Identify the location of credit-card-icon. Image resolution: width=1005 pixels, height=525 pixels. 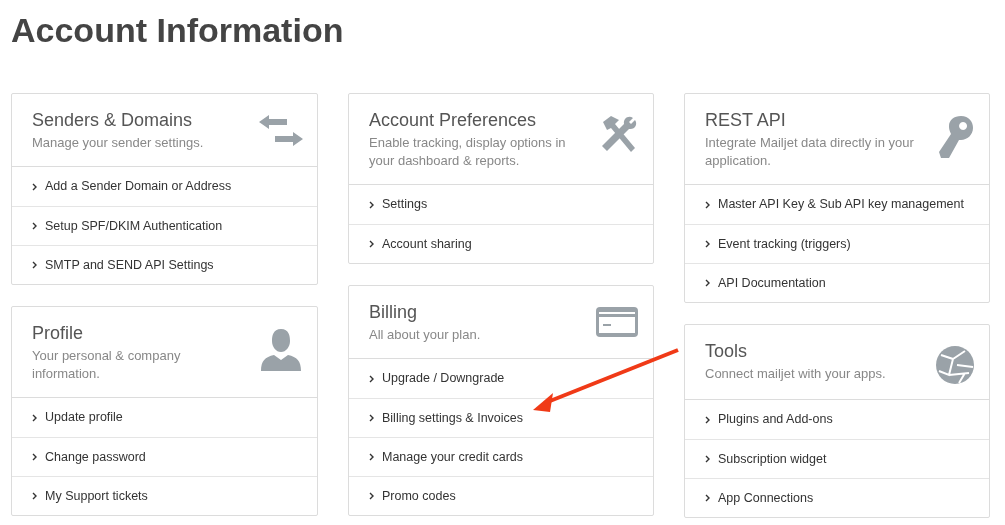
(617, 322).